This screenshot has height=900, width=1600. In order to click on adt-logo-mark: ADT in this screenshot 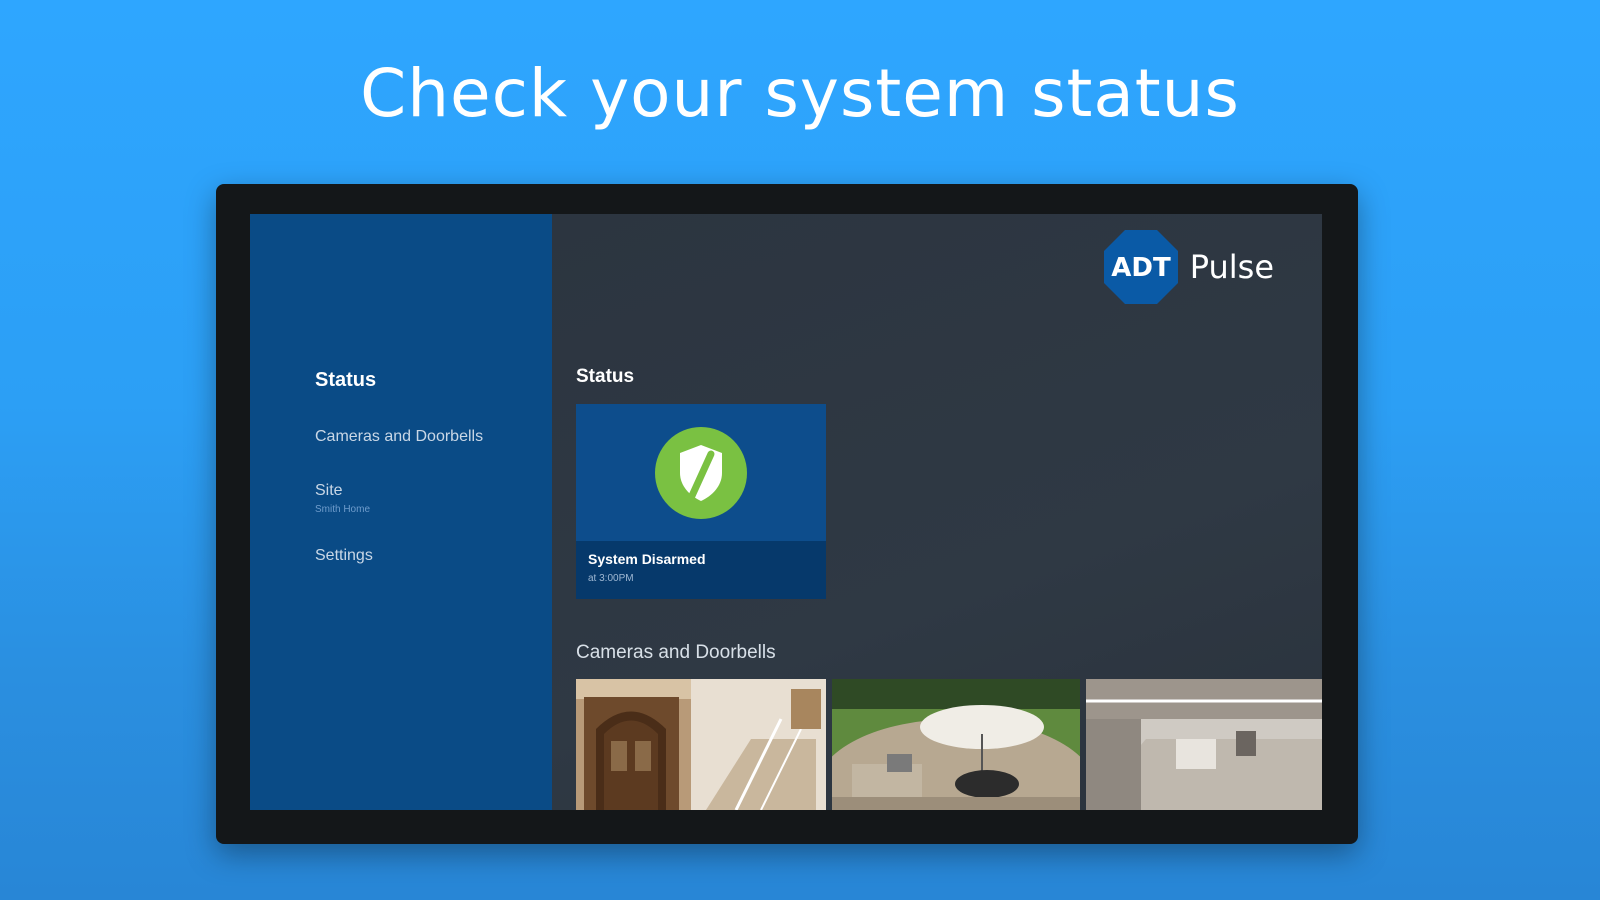, I will do `click(1141, 268)`.